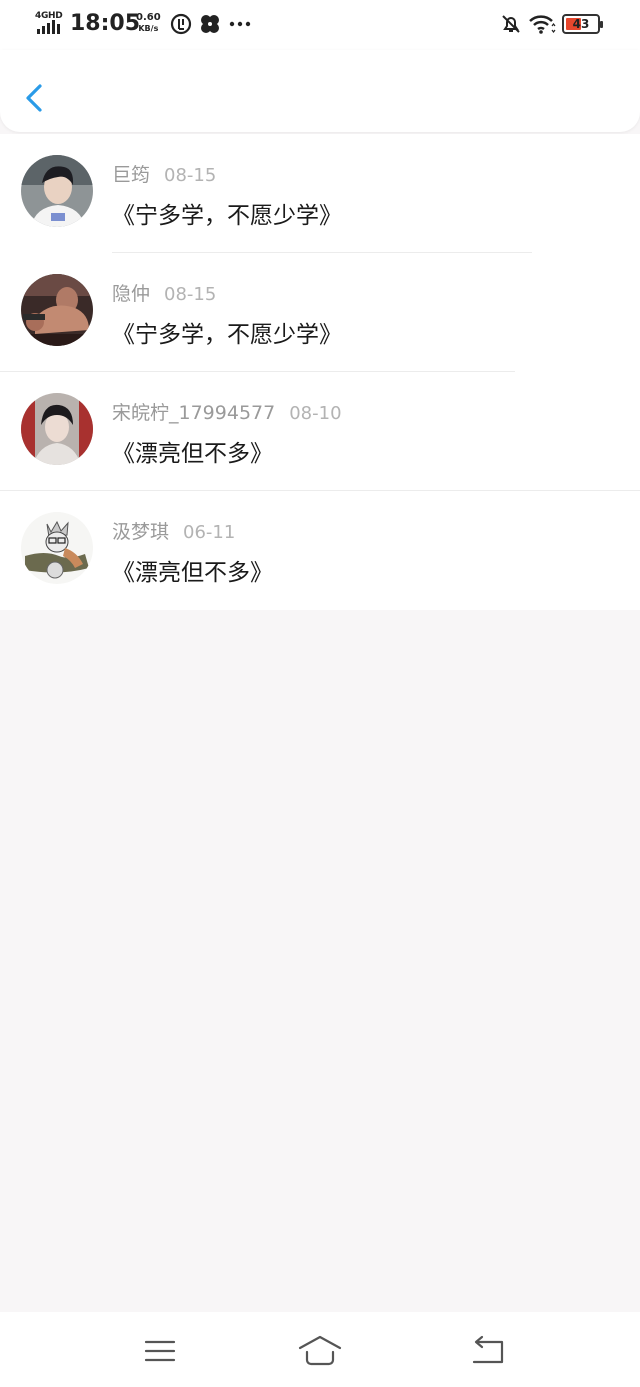 The image size is (640, 1387). What do you see at coordinates (240, 24) in the screenshot?
I see `more-dots-icon` at bounding box center [240, 24].